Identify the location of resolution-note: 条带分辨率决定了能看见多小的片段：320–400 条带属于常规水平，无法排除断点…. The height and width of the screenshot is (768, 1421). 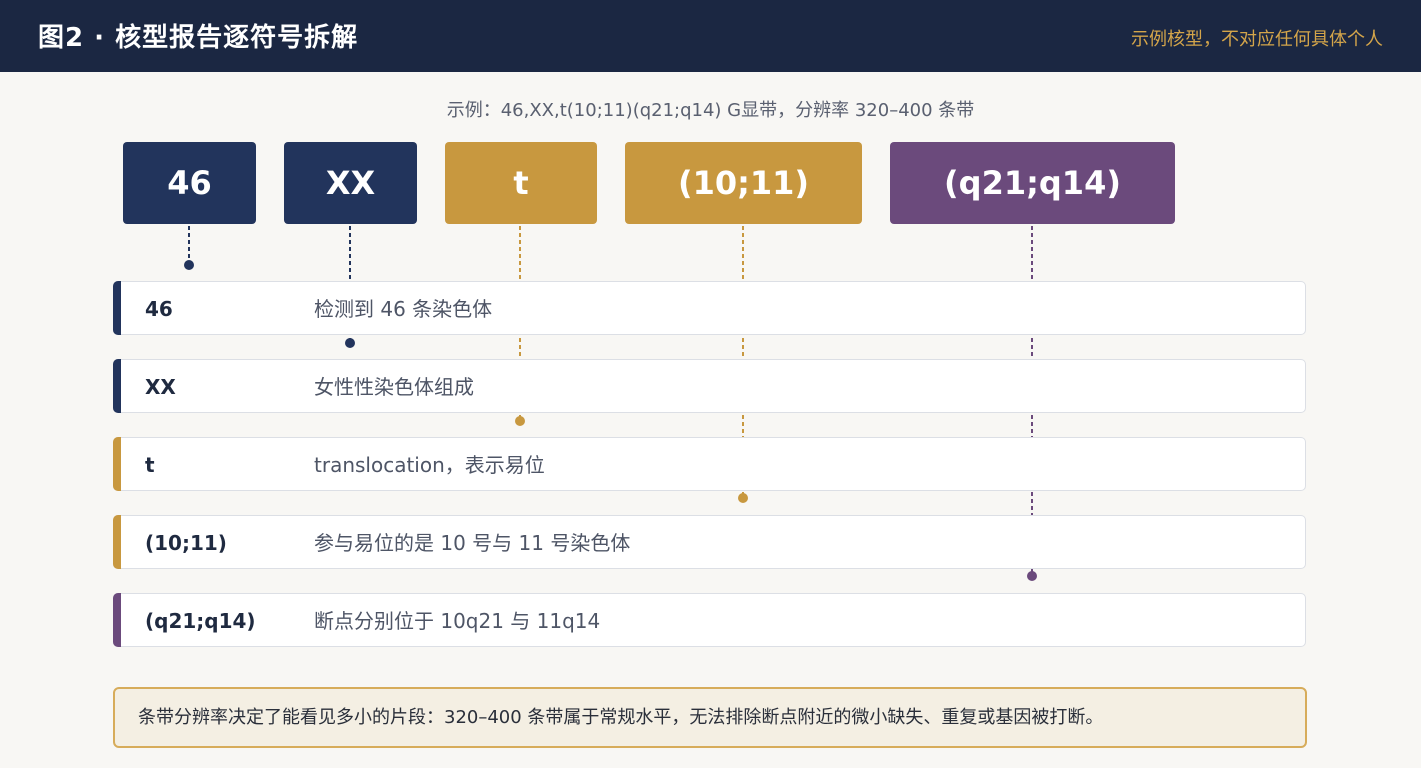
(710, 717).